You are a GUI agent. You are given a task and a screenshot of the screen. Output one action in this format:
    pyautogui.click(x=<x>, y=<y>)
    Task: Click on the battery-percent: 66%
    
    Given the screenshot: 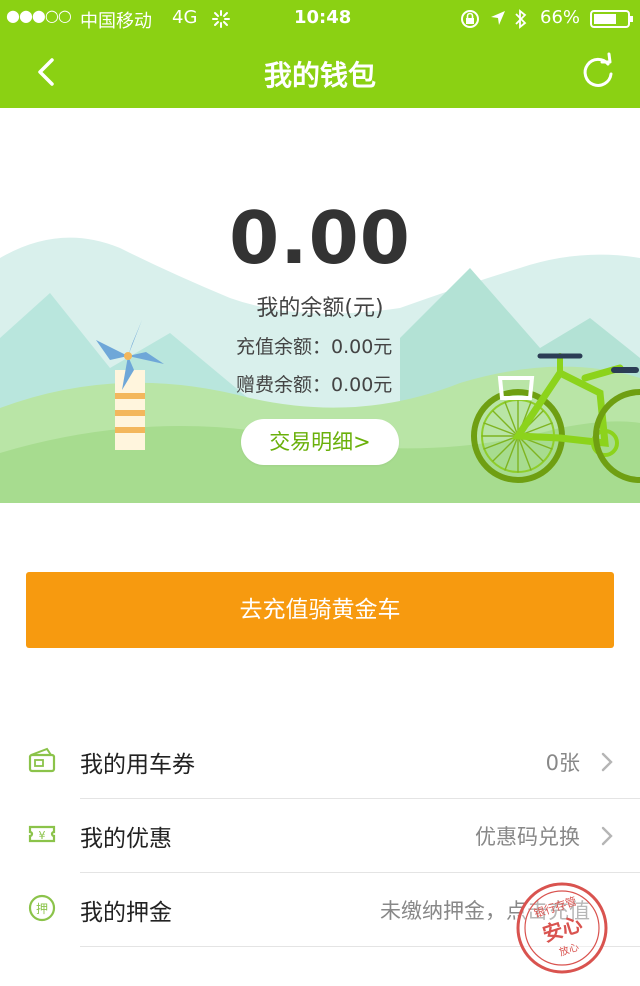 What is the action you would take?
    pyautogui.click(x=560, y=17)
    